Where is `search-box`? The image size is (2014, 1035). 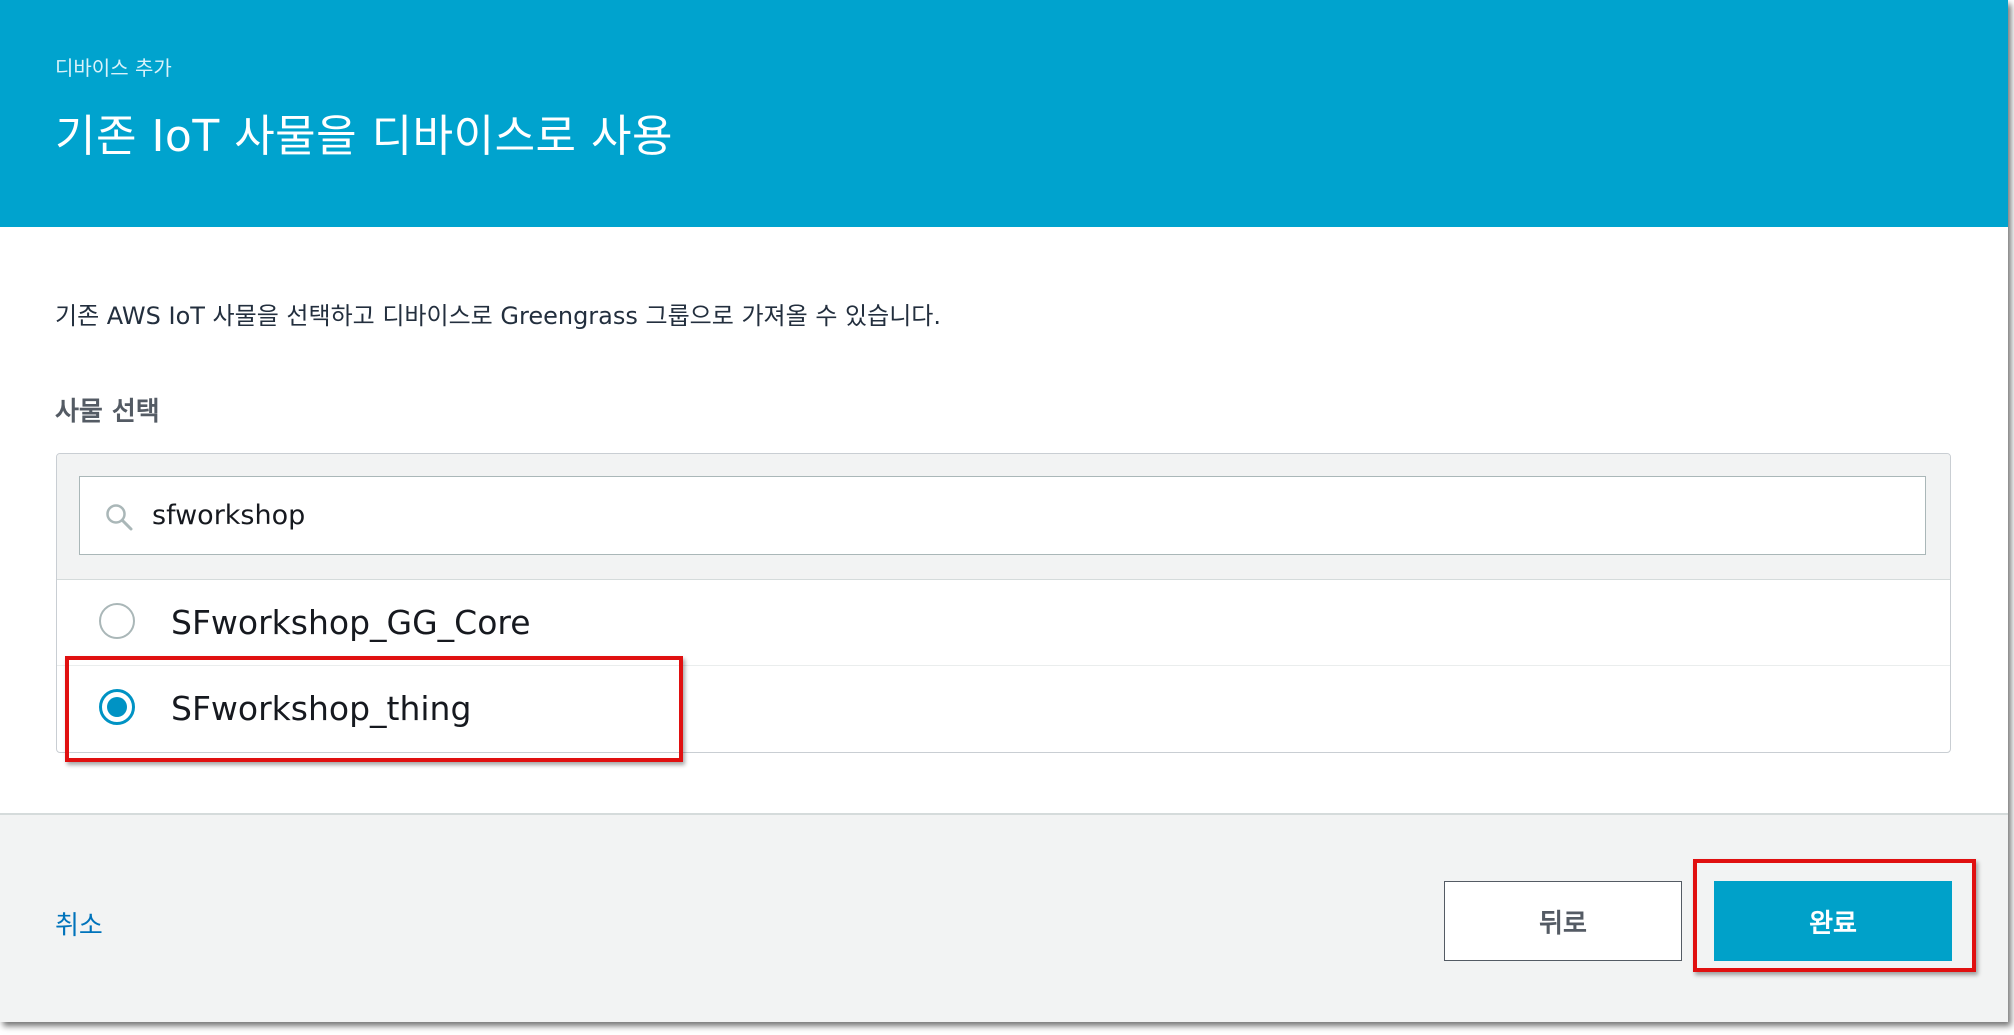
search-box is located at coordinates (1002, 515).